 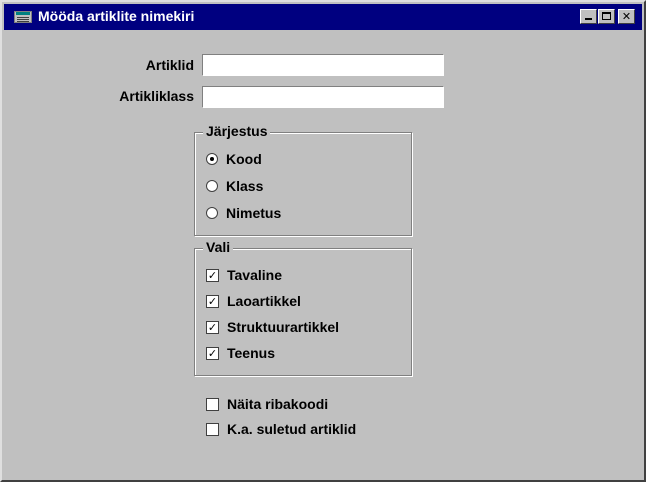 What do you see at coordinates (588, 16) in the screenshot?
I see `minimize-button` at bounding box center [588, 16].